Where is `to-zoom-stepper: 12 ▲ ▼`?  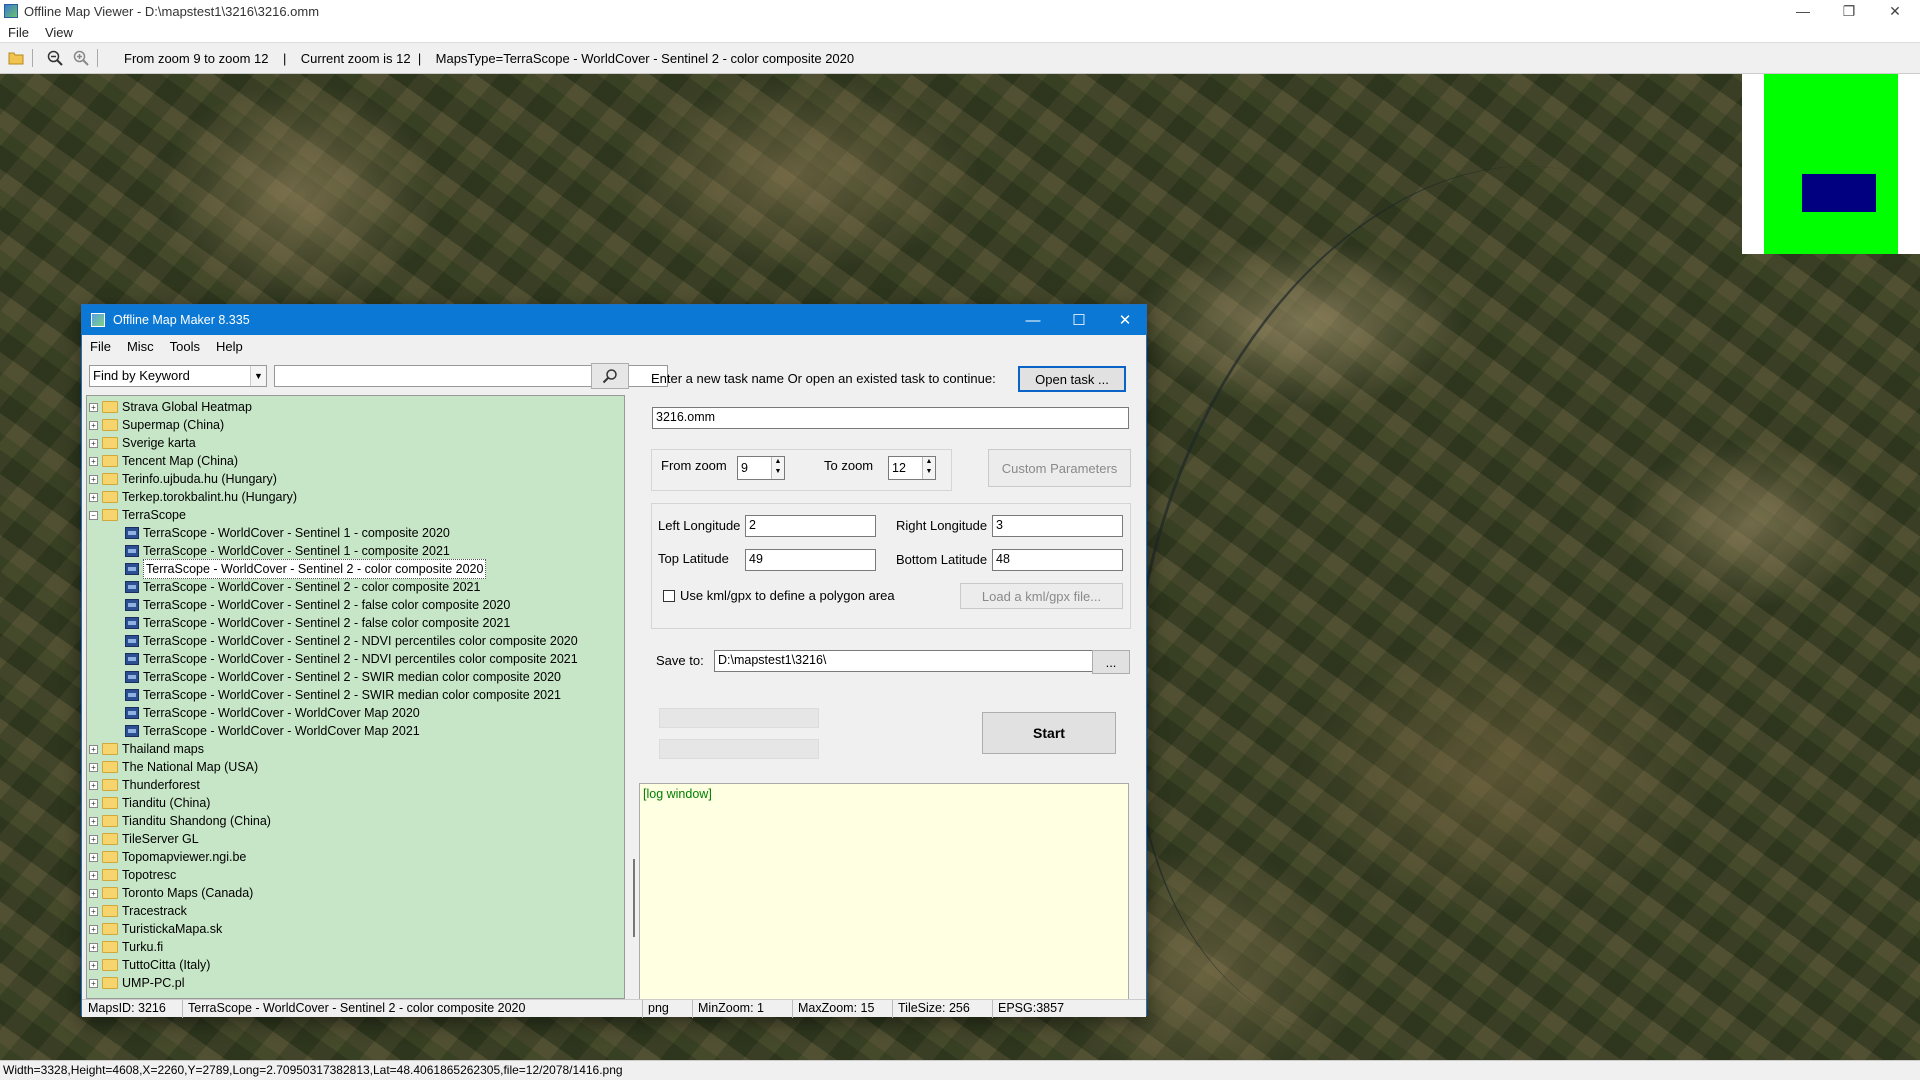 to-zoom-stepper: 12 ▲ ▼ is located at coordinates (912, 468).